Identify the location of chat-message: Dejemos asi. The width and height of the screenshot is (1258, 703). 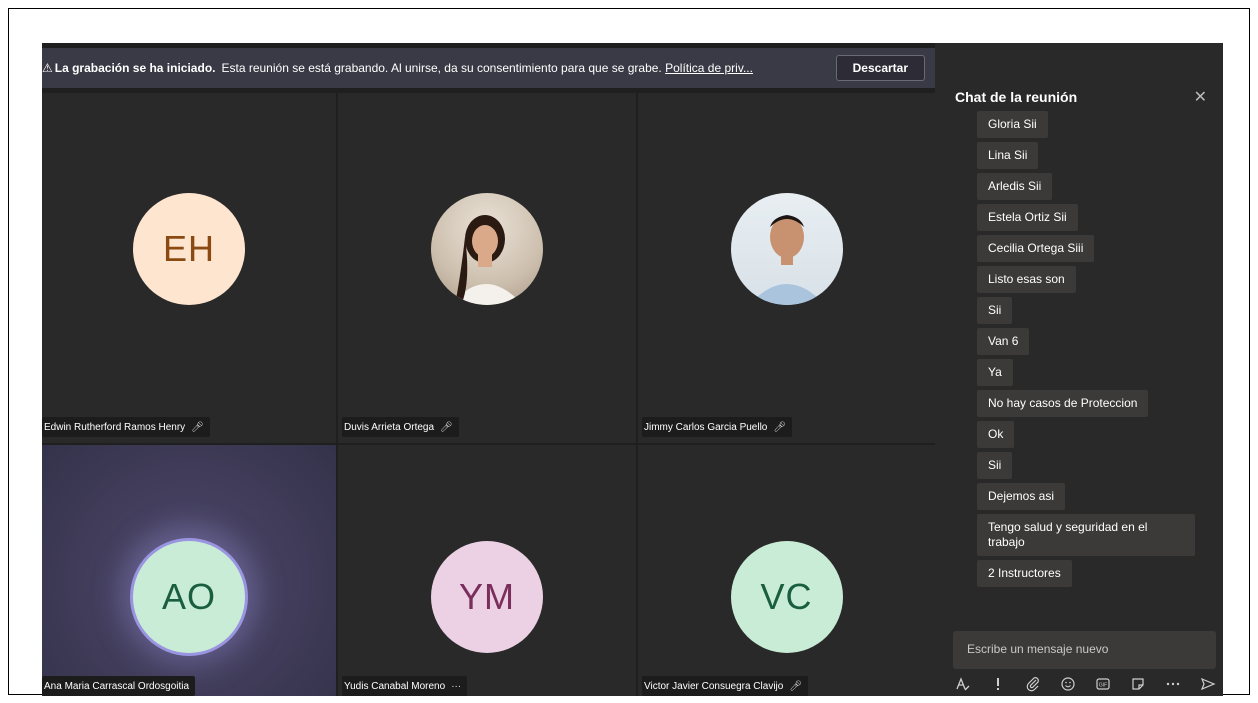
(1021, 496).